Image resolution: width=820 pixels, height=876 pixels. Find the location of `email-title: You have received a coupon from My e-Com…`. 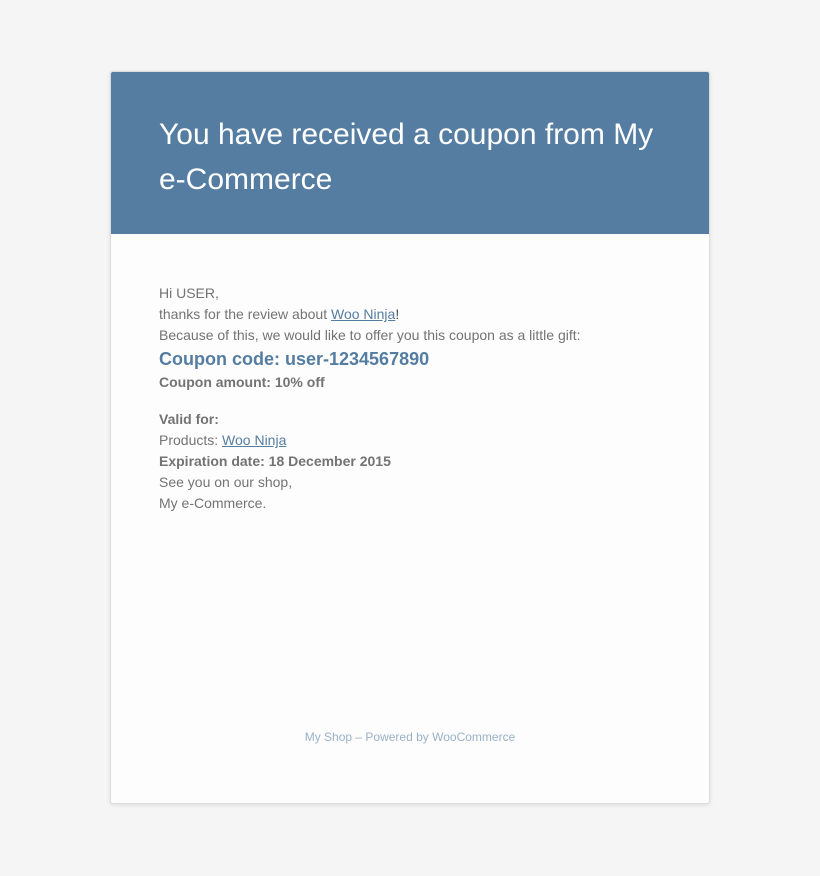

email-title: You have received a coupon from My e-Com… is located at coordinates (406, 157).